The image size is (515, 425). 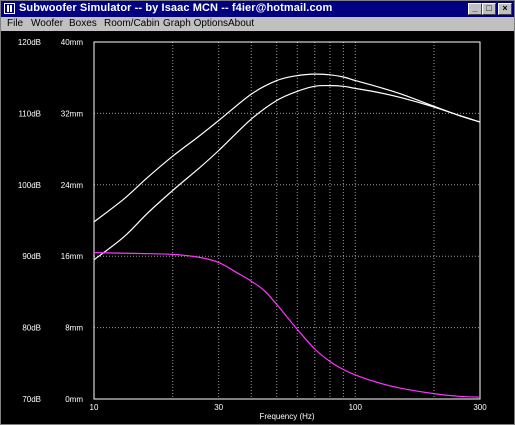 What do you see at coordinates (195, 23) in the screenshot?
I see `menu-graph-options: Graph Options` at bounding box center [195, 23].